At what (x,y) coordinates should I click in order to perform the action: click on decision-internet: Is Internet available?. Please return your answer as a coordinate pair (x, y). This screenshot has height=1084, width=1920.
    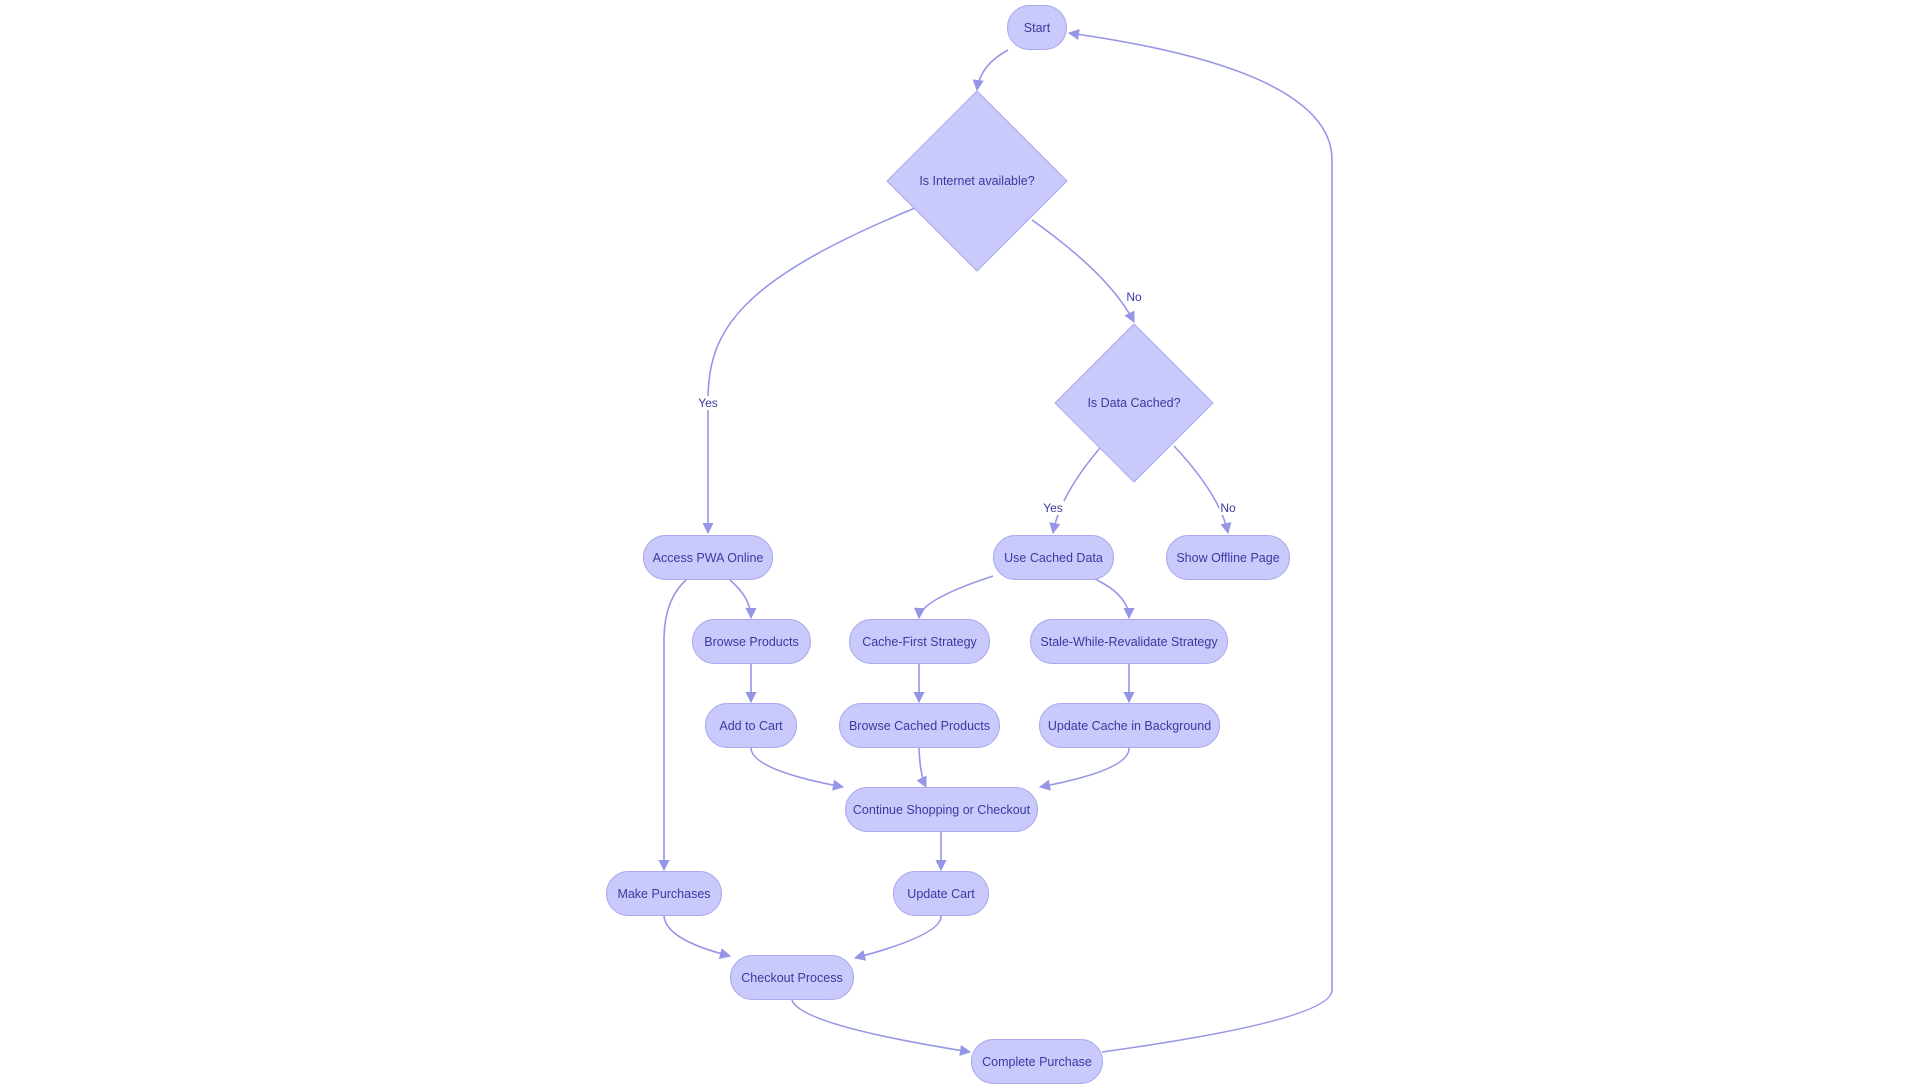
    Looking at the image, I should click on (977, 181).